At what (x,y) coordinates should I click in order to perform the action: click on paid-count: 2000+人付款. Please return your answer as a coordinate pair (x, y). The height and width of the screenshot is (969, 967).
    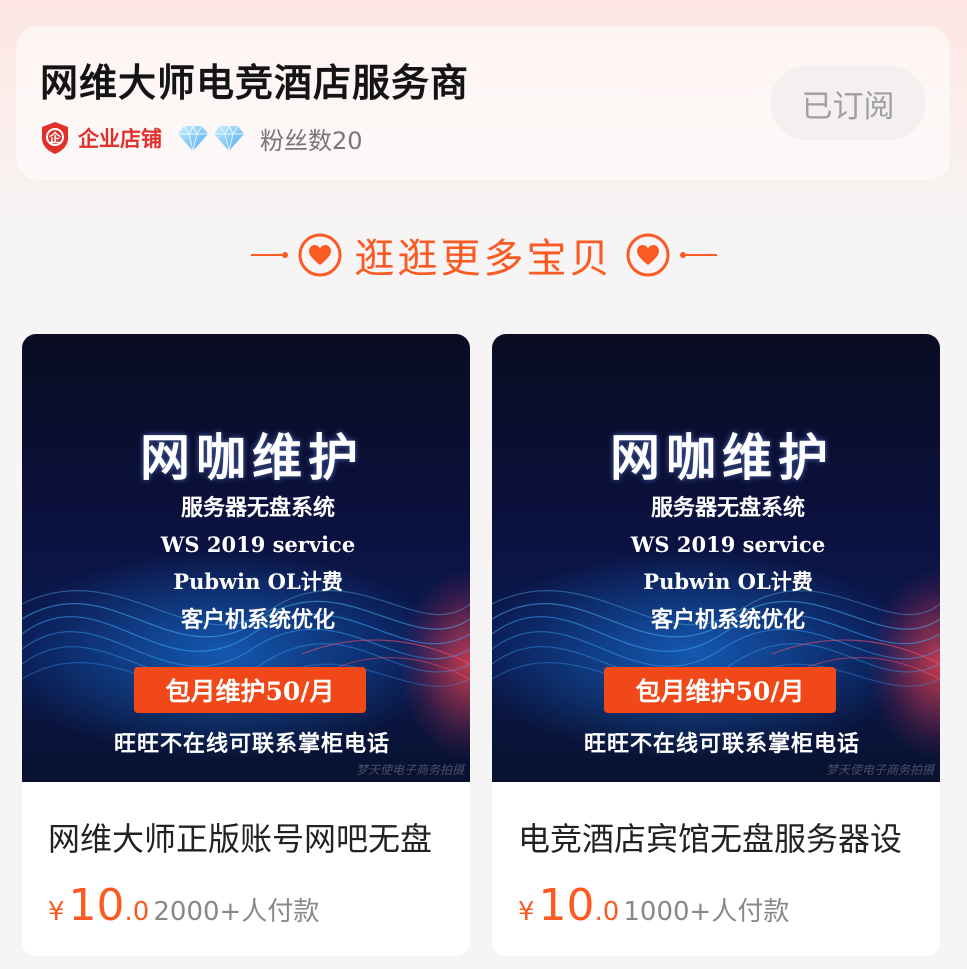
    Looking at the image, I should click on (236, 912).